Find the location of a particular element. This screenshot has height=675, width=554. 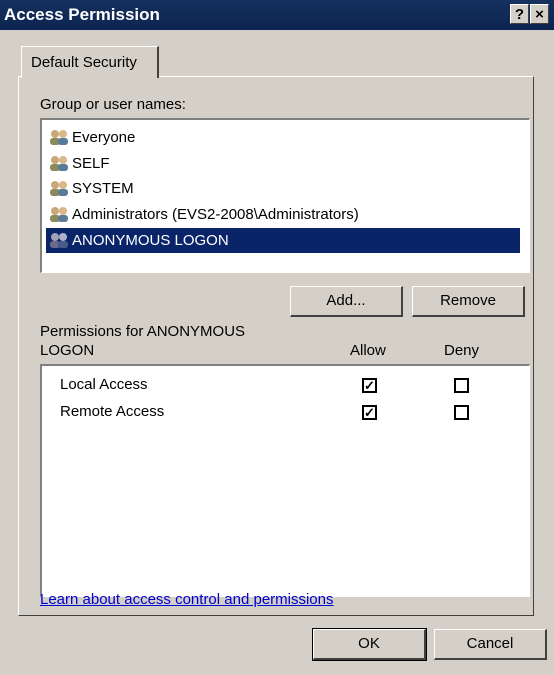

help-button: ? is located at coordinates (519, 14).